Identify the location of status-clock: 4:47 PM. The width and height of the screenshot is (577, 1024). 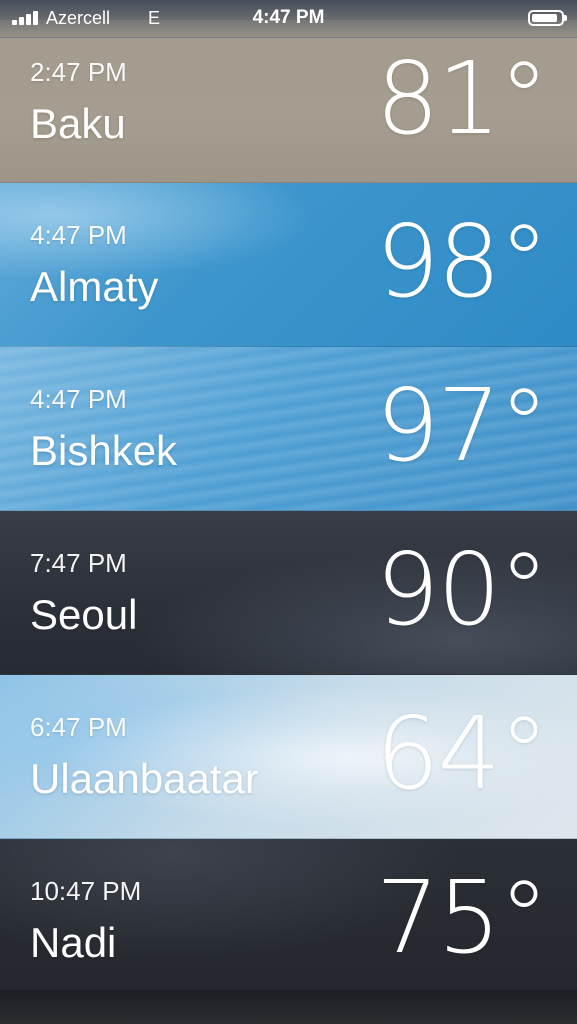
(288, 17).